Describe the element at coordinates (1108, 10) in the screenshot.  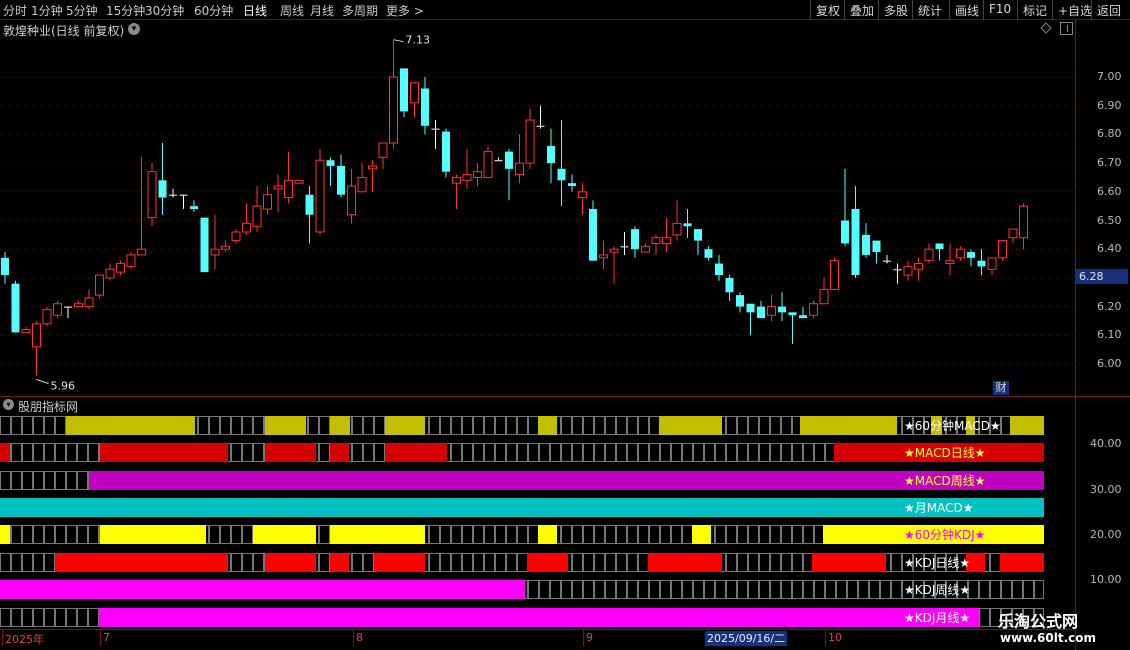
I see `toolbar-button: 返回` at that location.